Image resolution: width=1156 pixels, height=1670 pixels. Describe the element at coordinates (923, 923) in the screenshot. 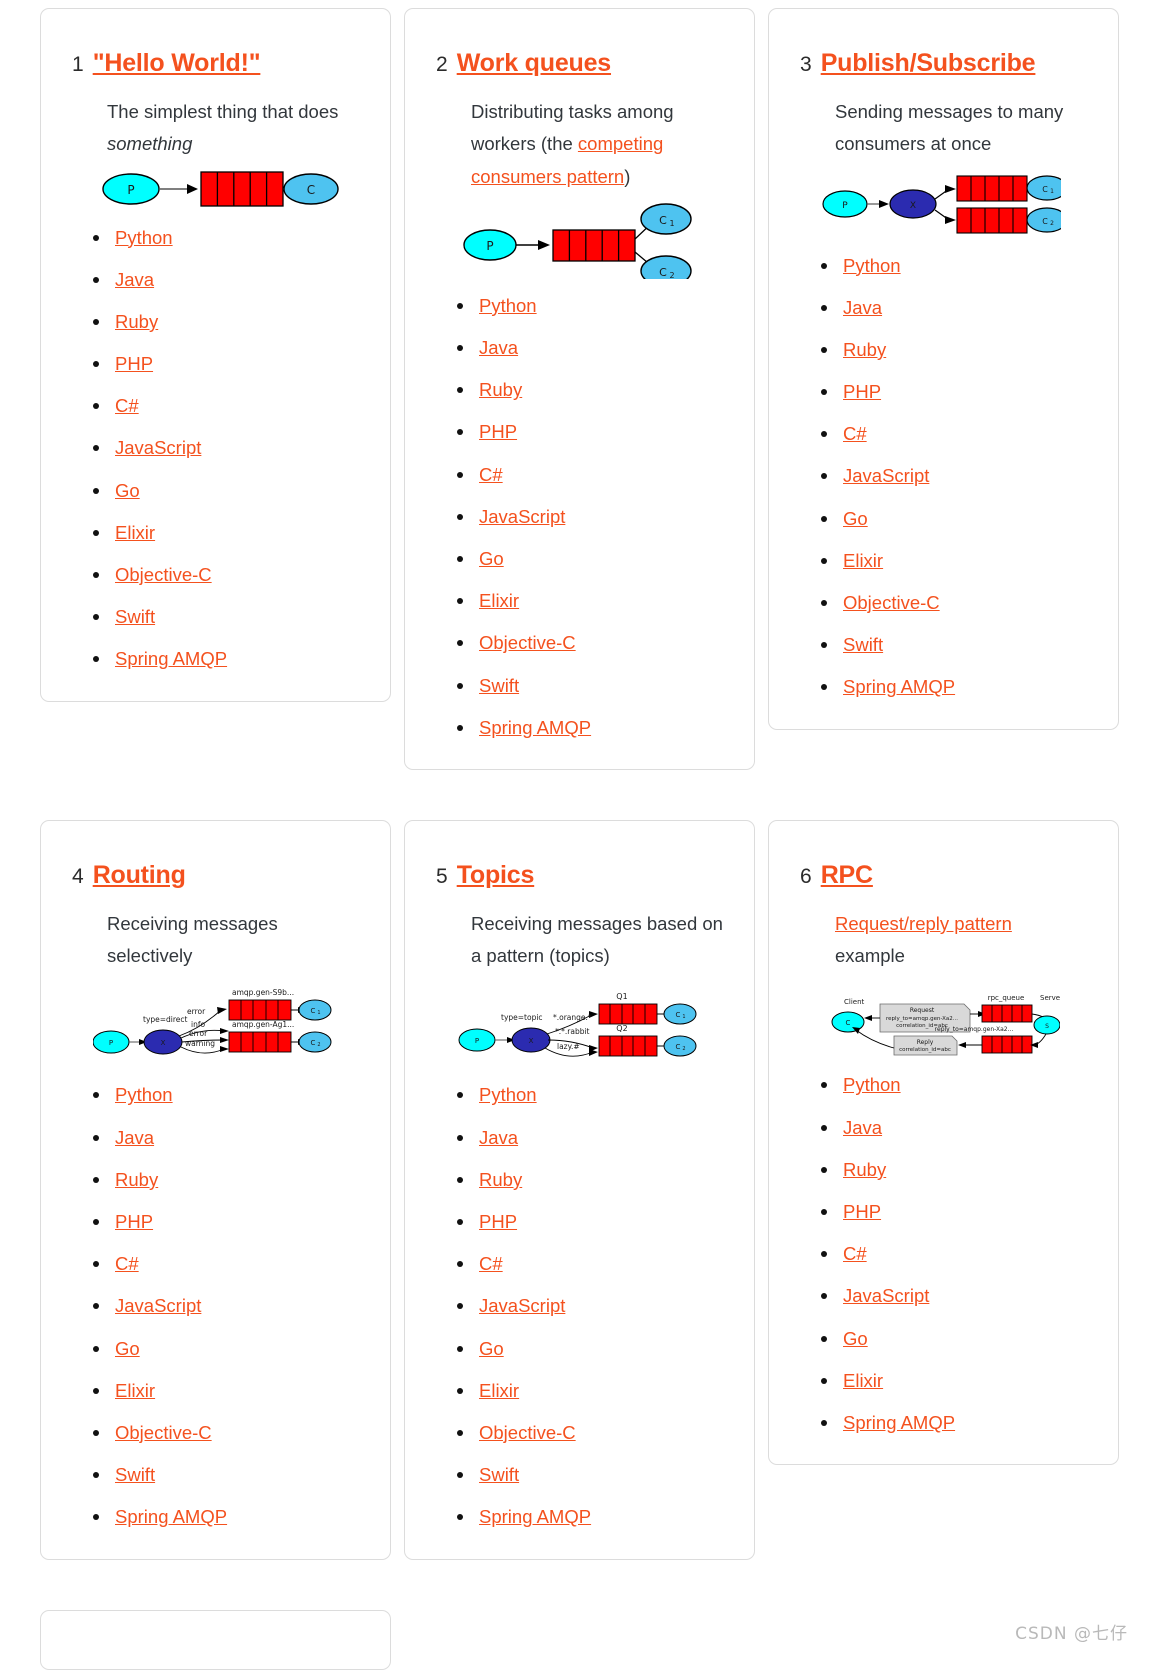

I see `request-reply-pattern-link: Request/reply pattern` at that location.